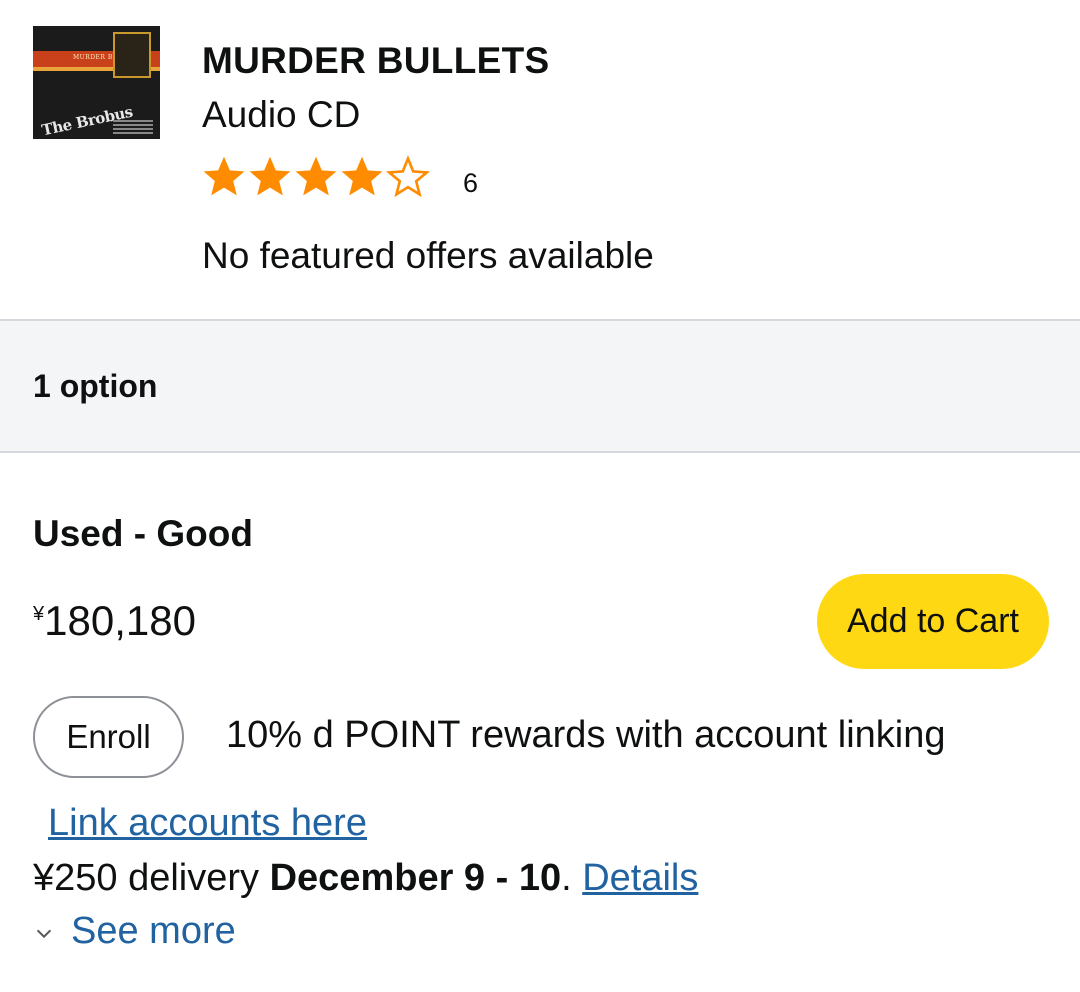 This screenshot has height=992, width=1080. I want to click on rewards-text: 10% d POINT rewards with account linking, so click(586, 735).